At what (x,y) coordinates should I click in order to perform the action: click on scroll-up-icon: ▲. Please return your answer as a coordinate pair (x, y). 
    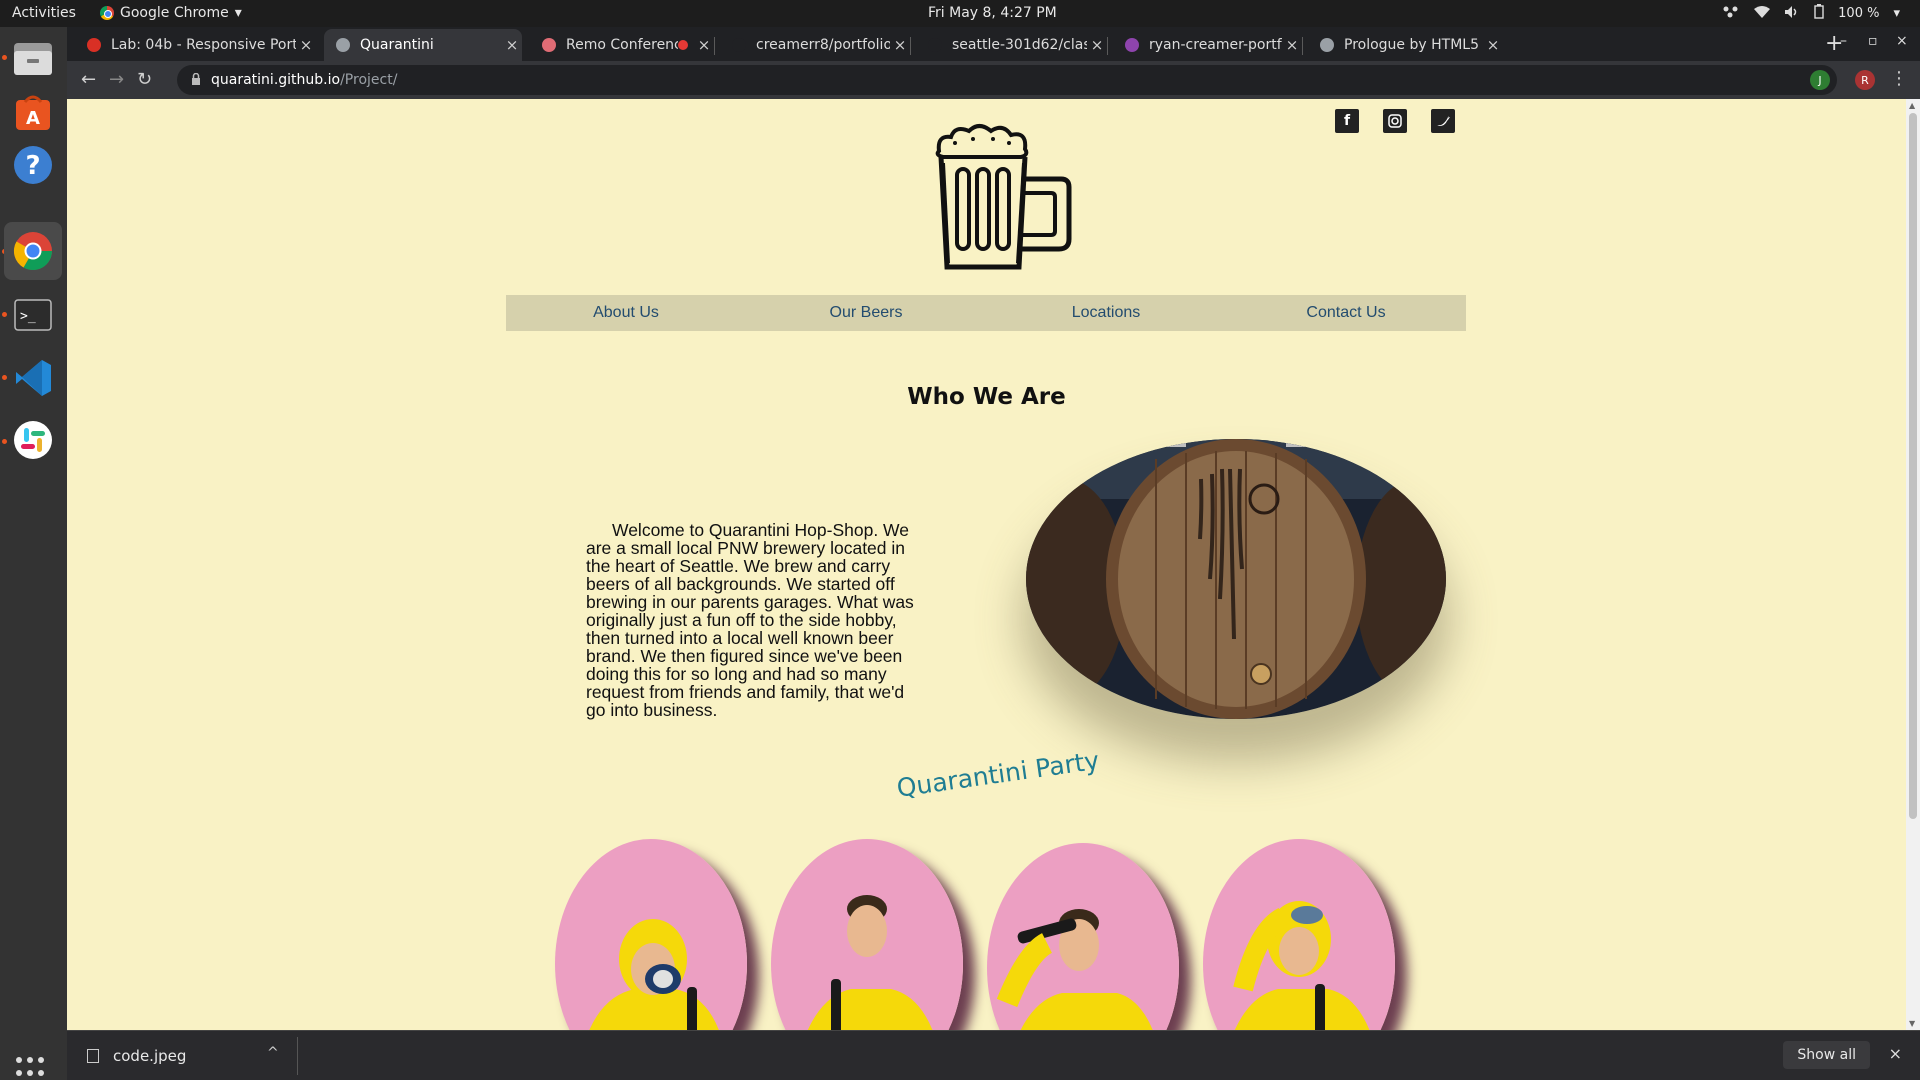
    Looking at the image, I should click on (1912, 105).